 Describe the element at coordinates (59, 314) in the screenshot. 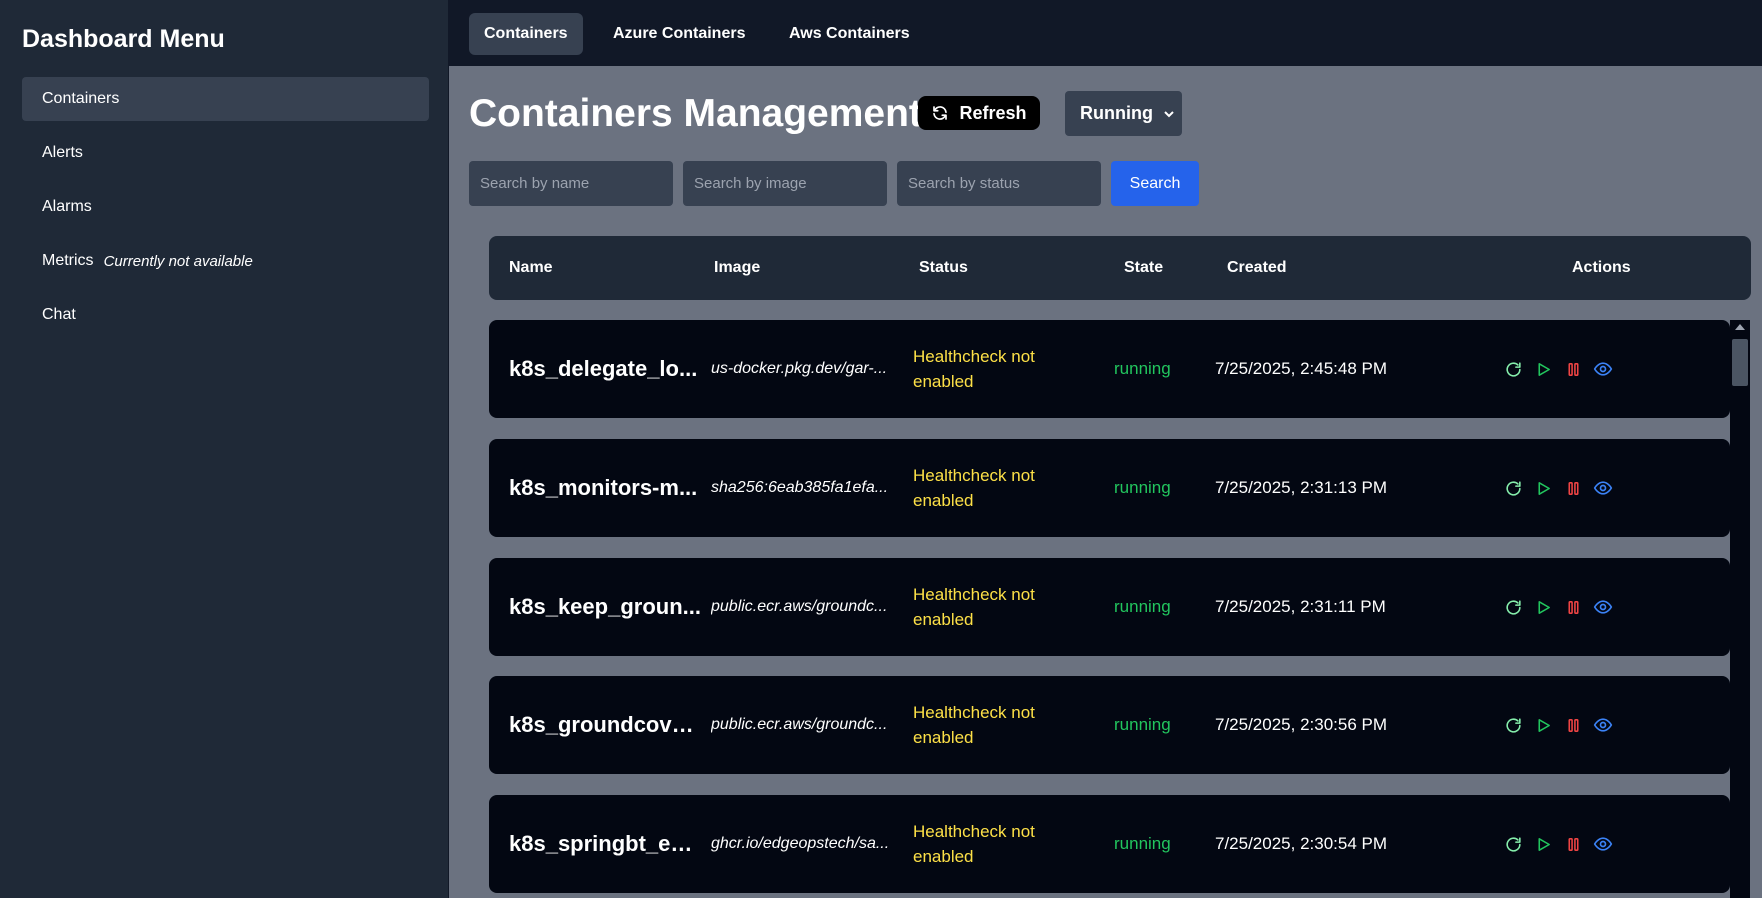

I see `sidebar-item-label: Chat` at that location.